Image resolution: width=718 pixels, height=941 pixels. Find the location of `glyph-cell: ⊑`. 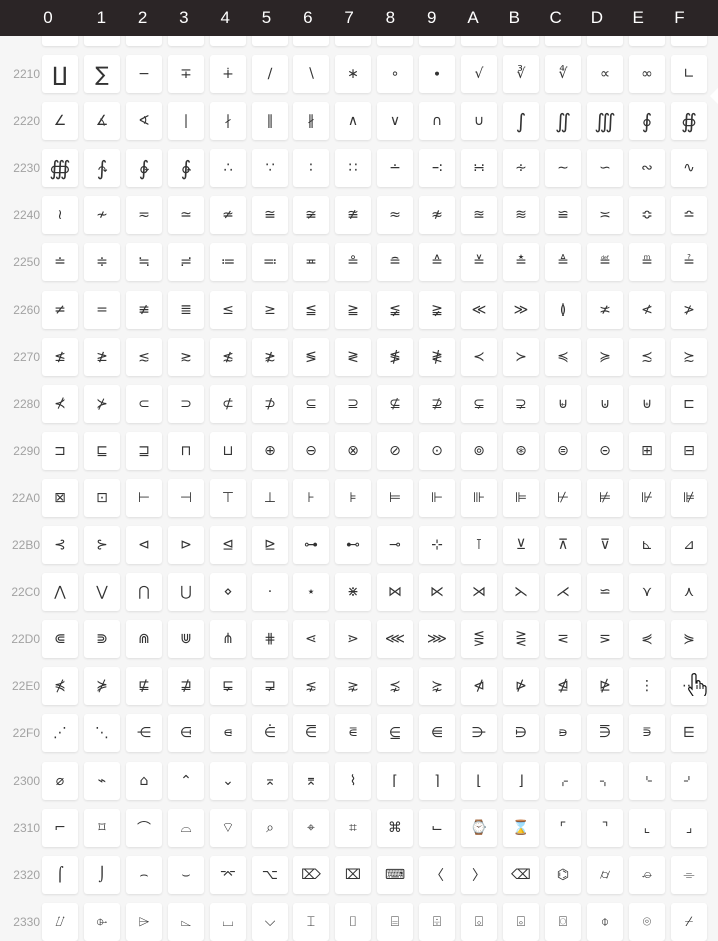

glyph-cell: ⊑ is located at coordinates (102, 451).